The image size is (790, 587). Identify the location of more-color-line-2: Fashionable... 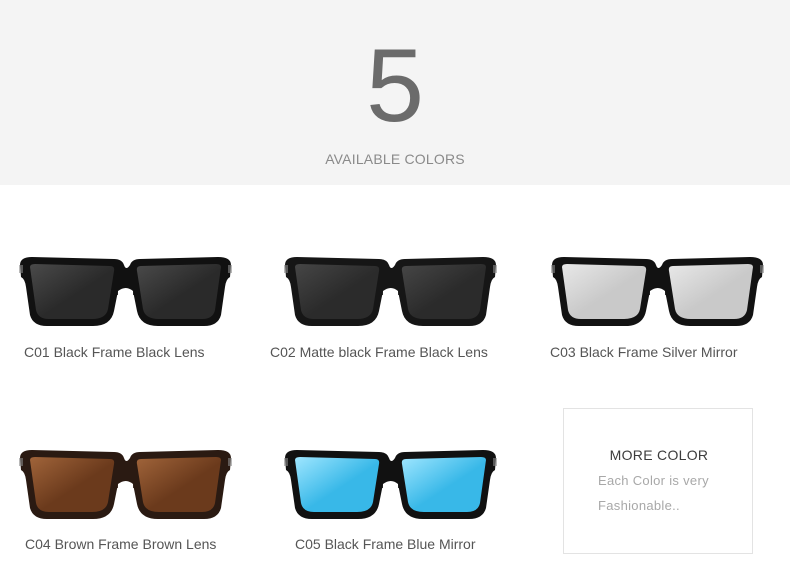
(639, 505).